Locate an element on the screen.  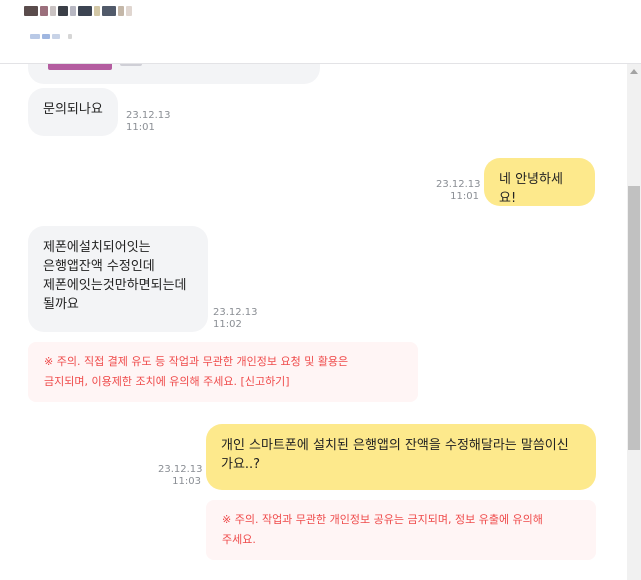
partial-image-message is located at coordinates (174, 74).